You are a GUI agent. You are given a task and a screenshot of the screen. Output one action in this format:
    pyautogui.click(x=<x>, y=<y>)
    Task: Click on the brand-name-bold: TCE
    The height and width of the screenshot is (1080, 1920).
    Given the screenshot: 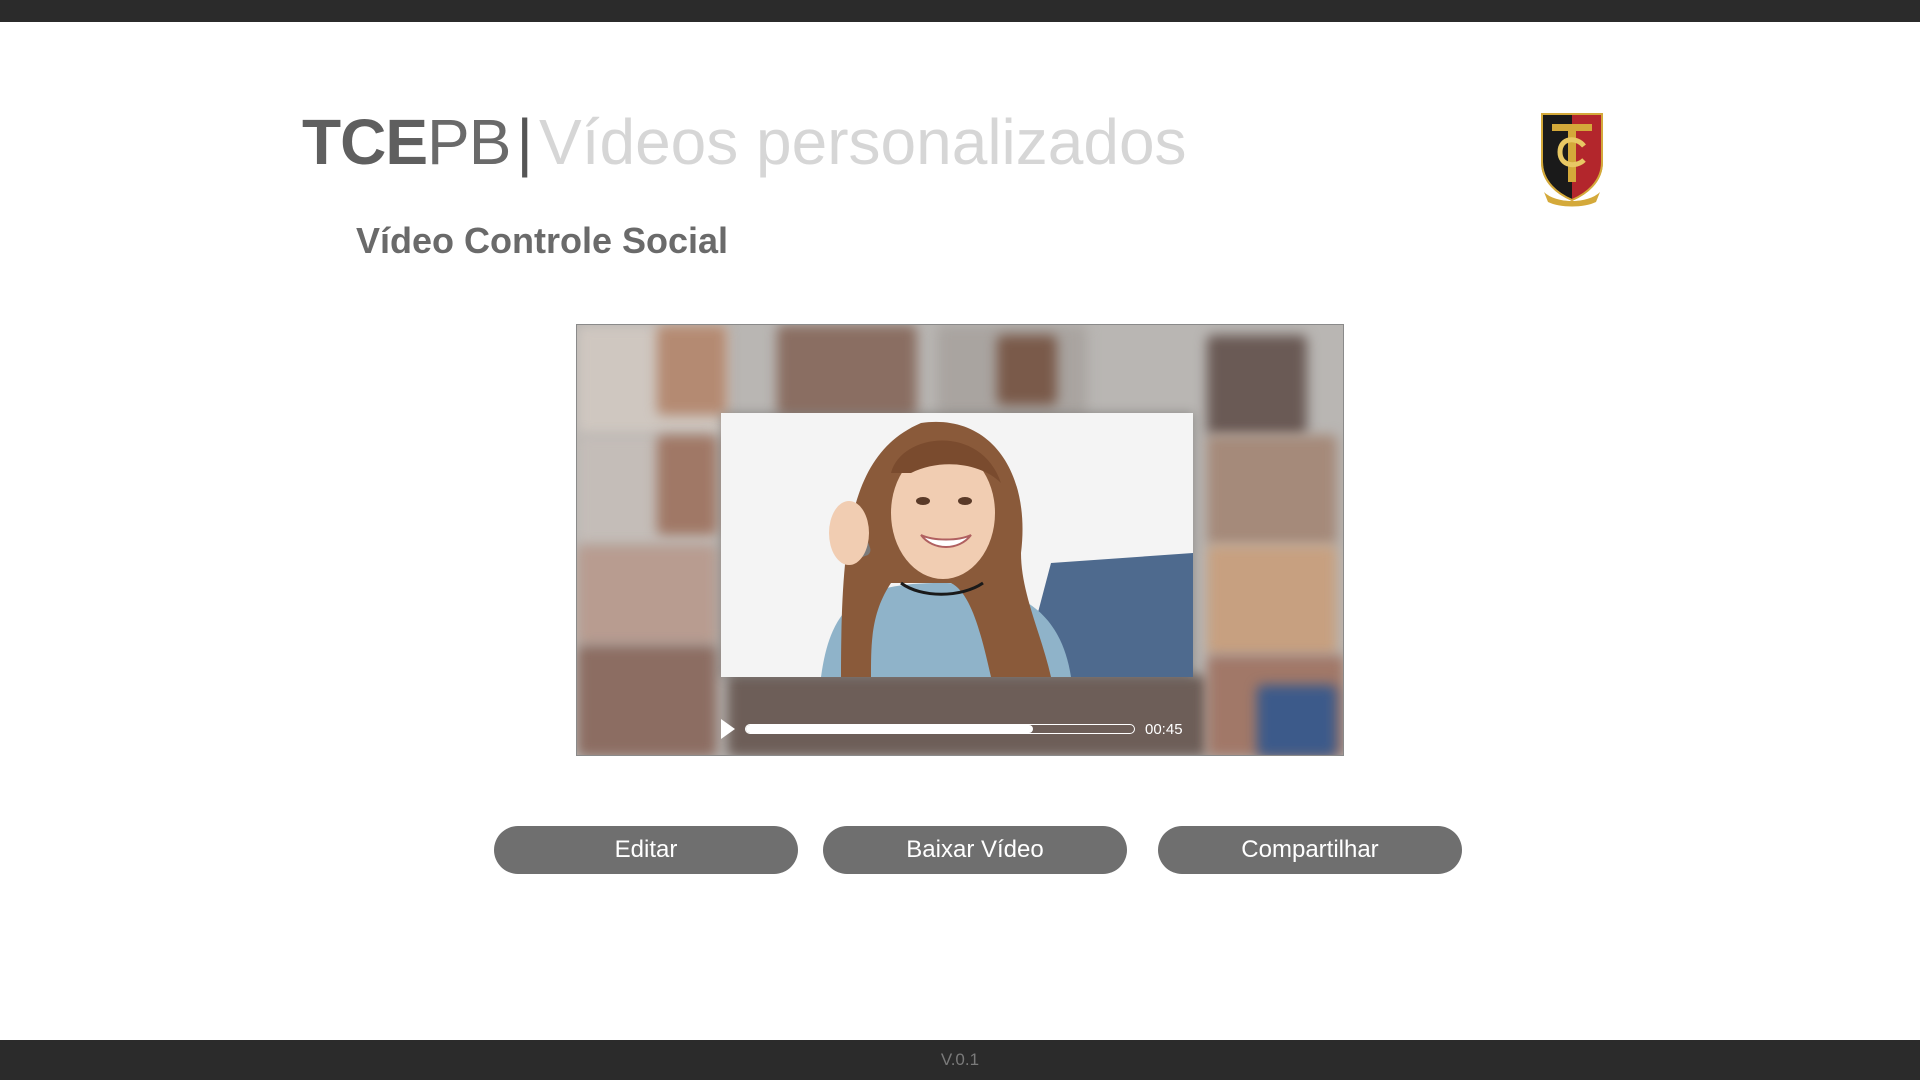 What is the action you would take?
    pyautogui.click(x=365, y=142)
    